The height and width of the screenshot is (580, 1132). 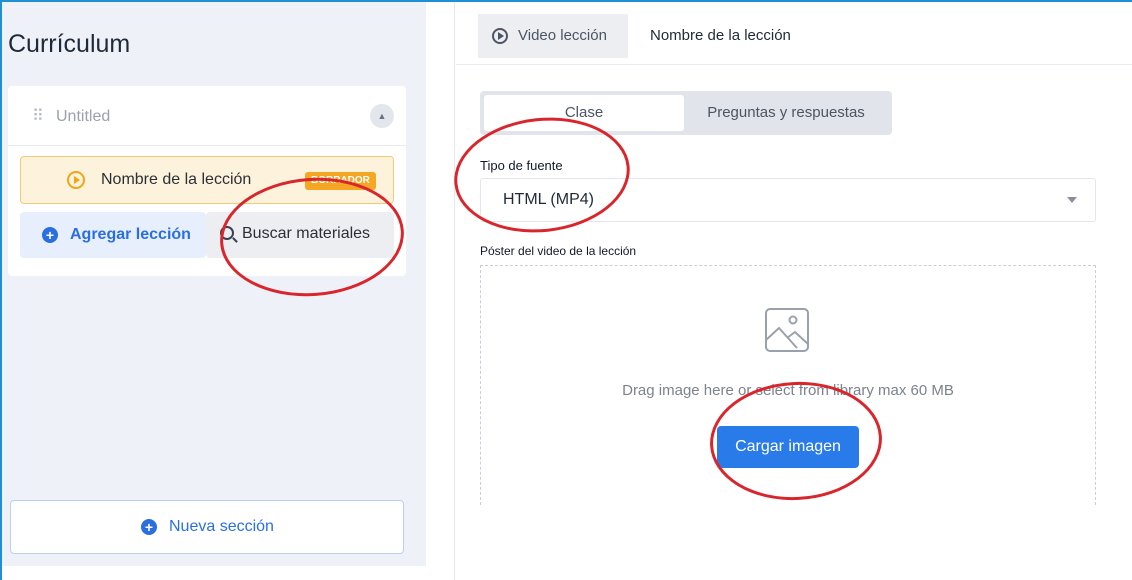 I want to click on curriculum-title: Currículum, so click(x=69, y=44).